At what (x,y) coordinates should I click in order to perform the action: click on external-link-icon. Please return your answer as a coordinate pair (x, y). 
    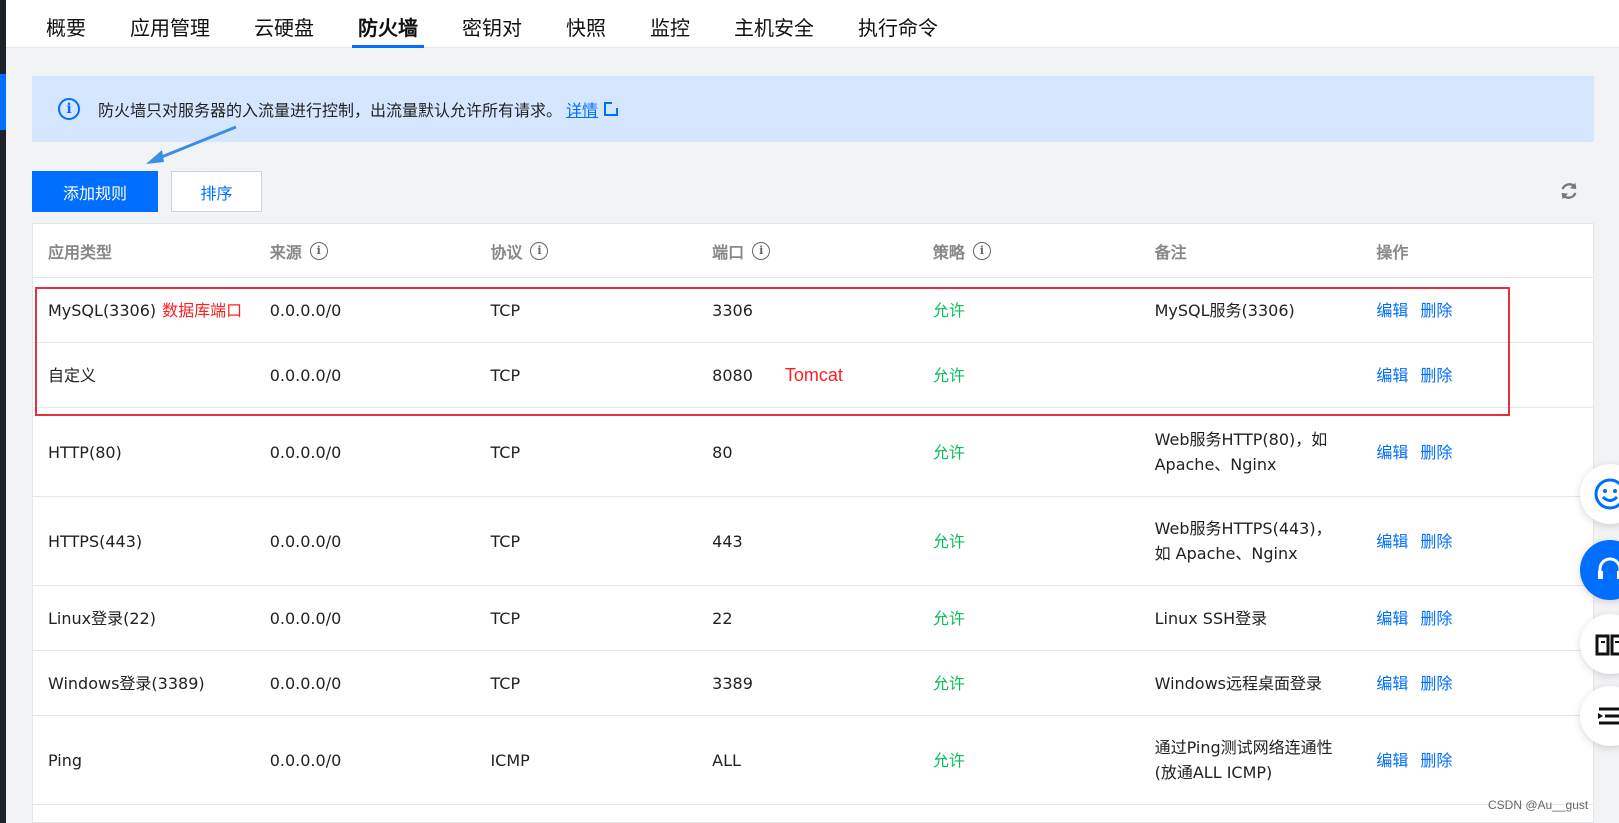
    Looking at the image, I should click on (611, 109).